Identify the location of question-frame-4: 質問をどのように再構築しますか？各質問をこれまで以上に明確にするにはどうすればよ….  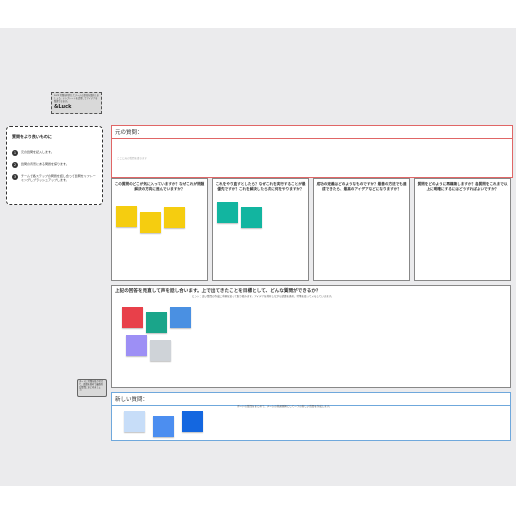
(462, 229).